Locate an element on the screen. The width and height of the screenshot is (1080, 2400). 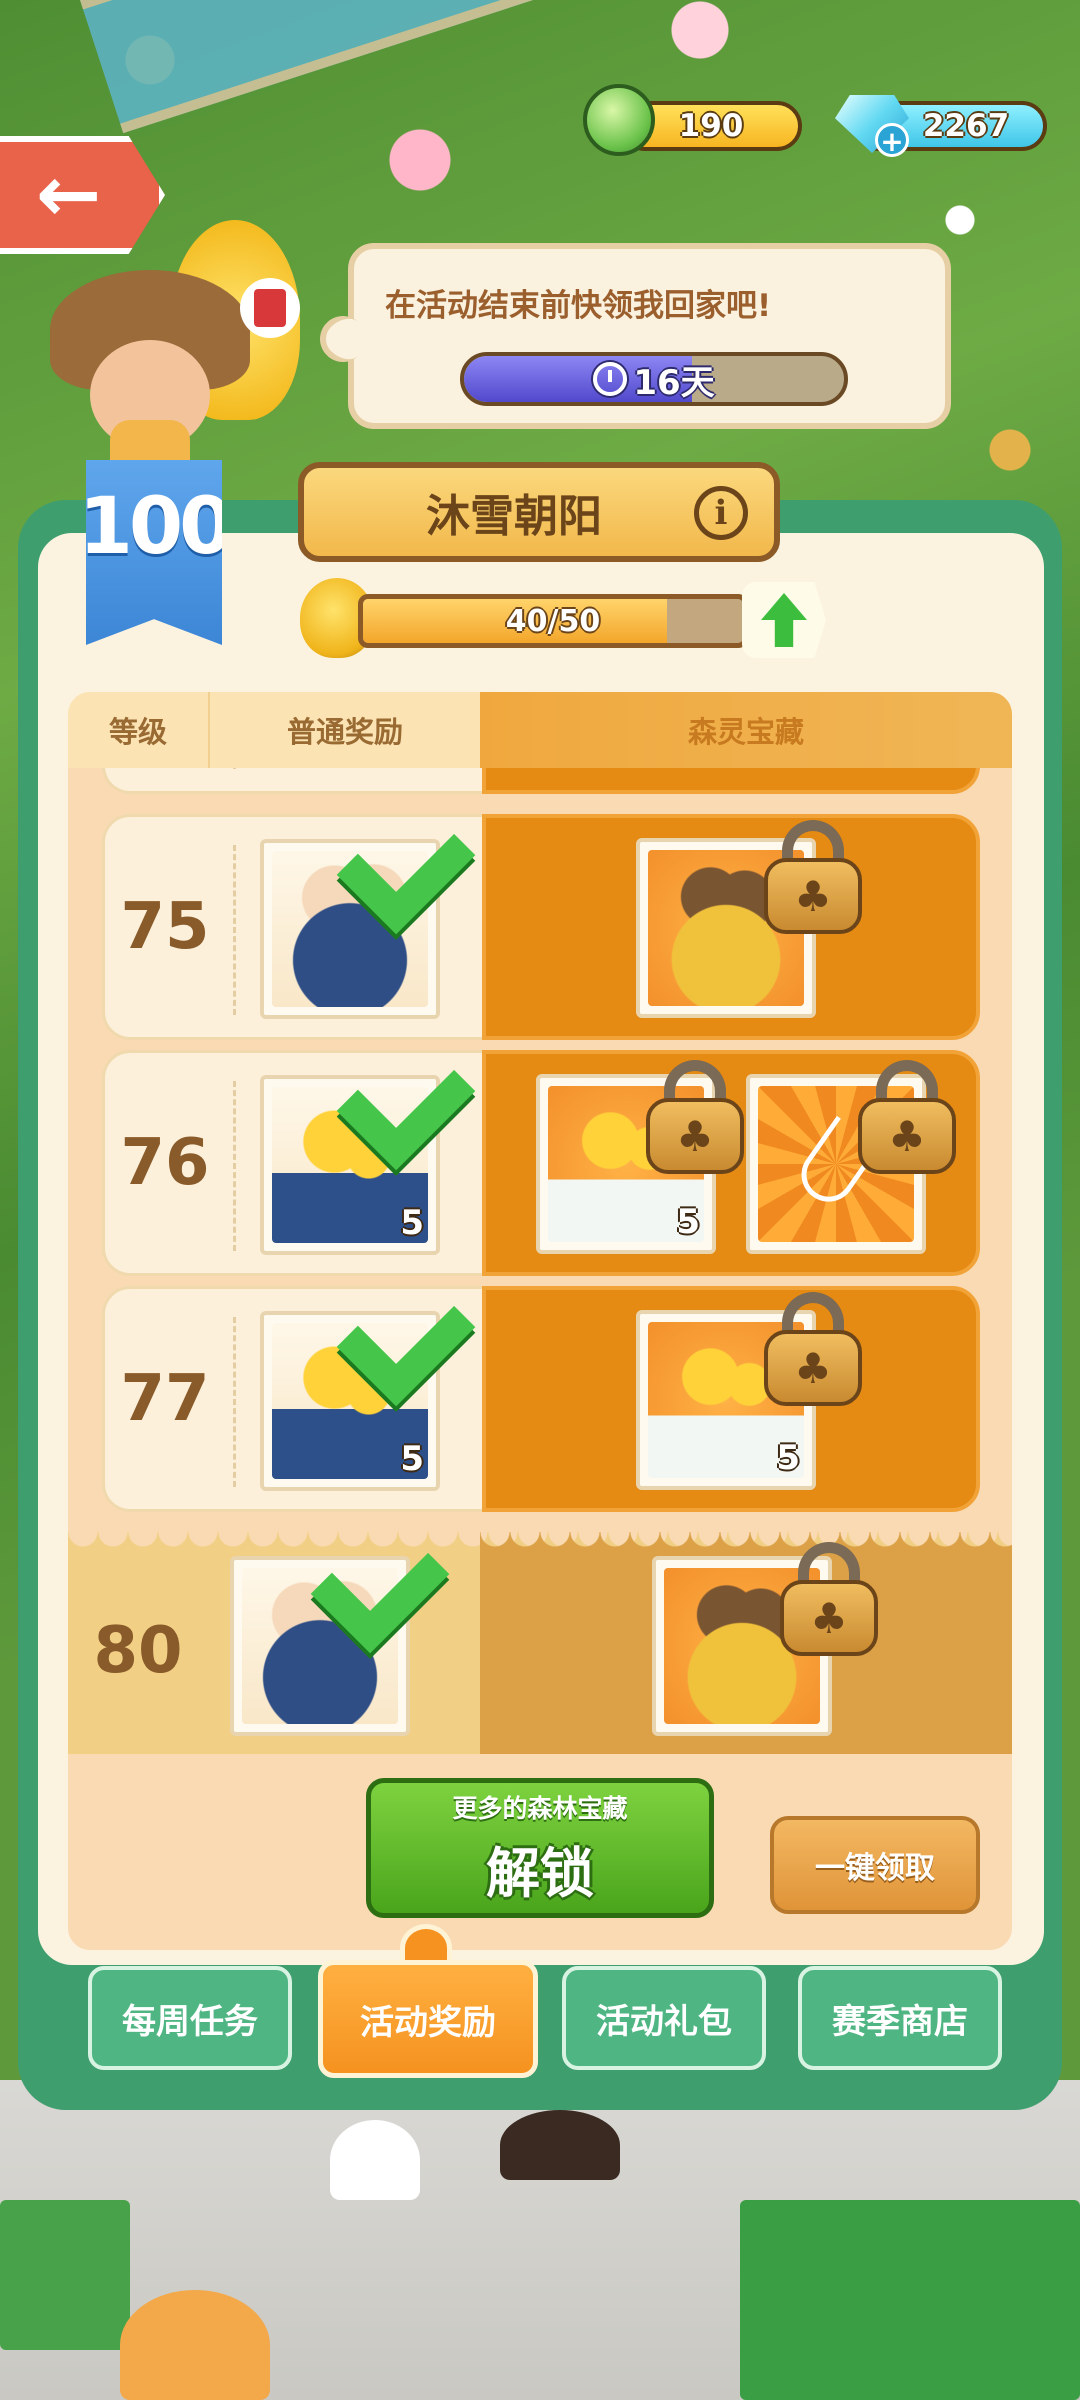
coin-amount: 190 is located at coordinates (711, 126).